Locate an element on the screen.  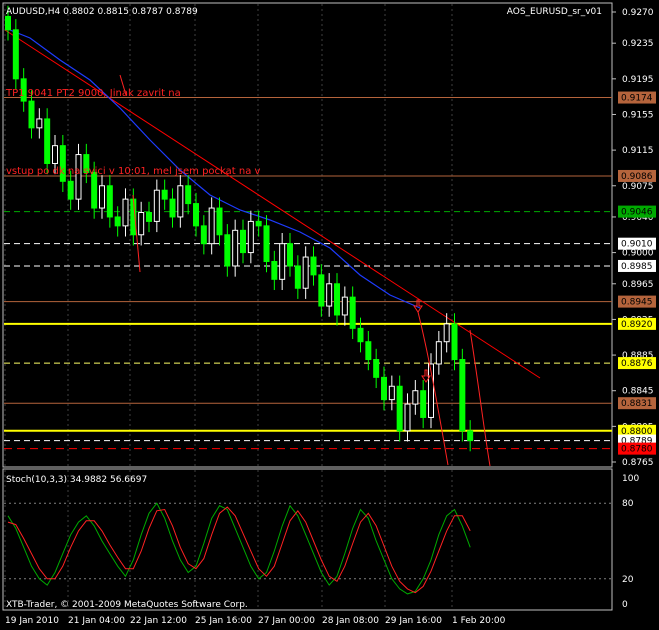
price-tick-label: 0.9115 is located at coordinates (638, 151).